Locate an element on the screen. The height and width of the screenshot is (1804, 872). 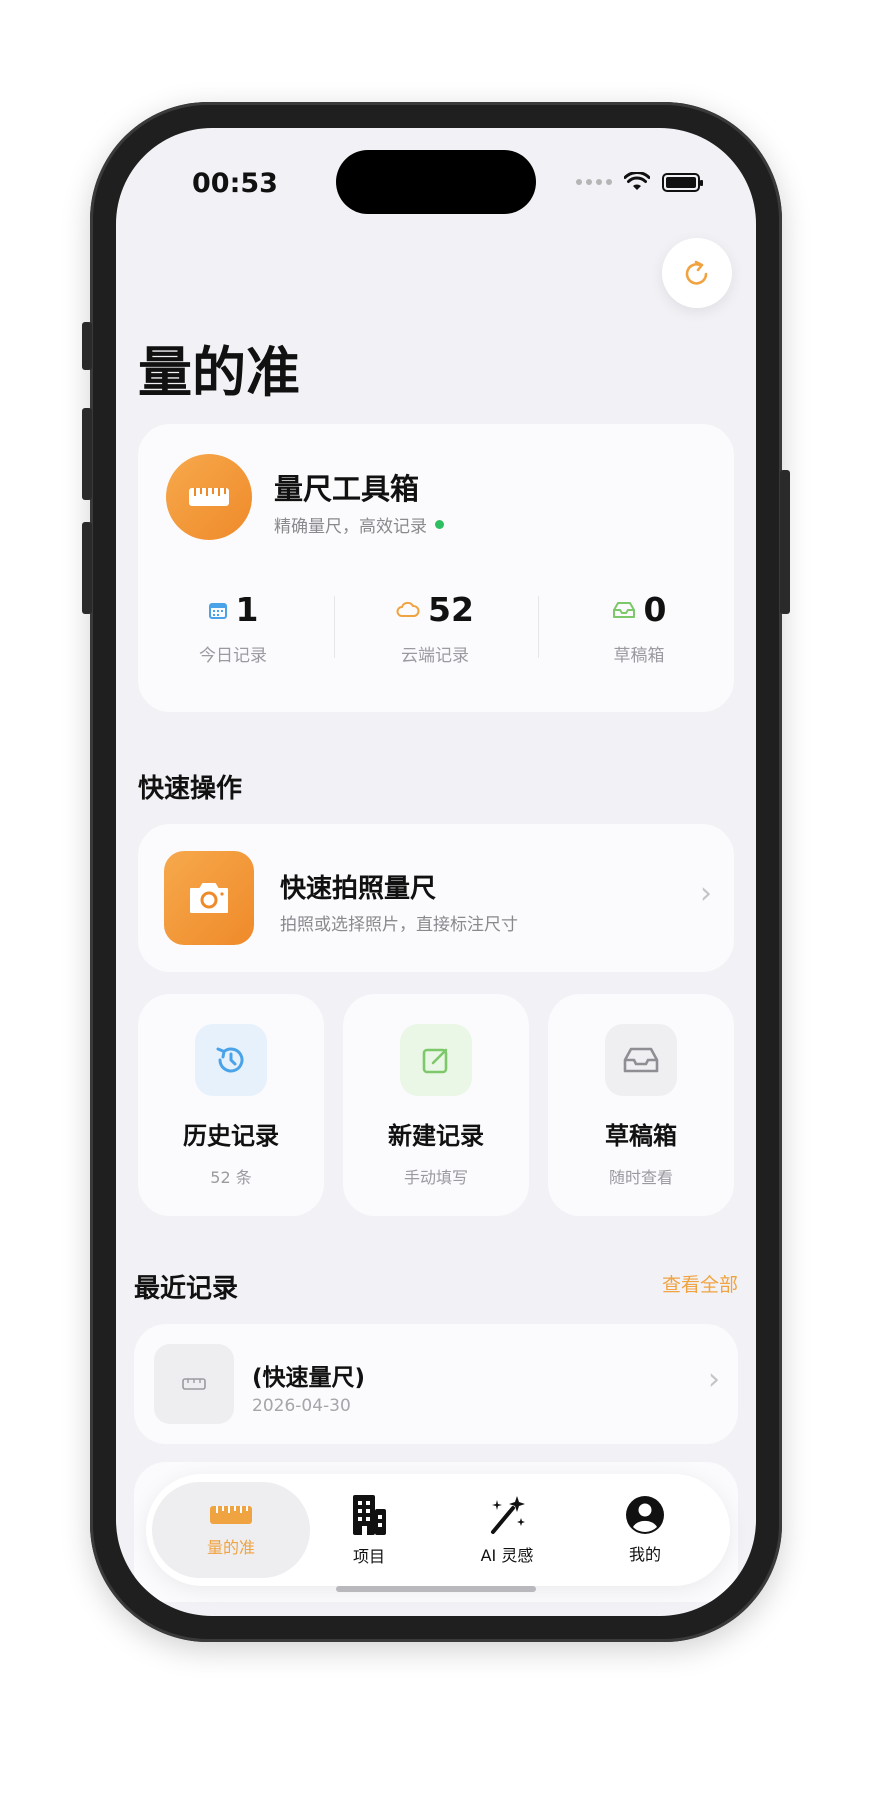
tab-bar: 量的准 项目 AI 灵感 我的 is located at coordinates (438, 1530).